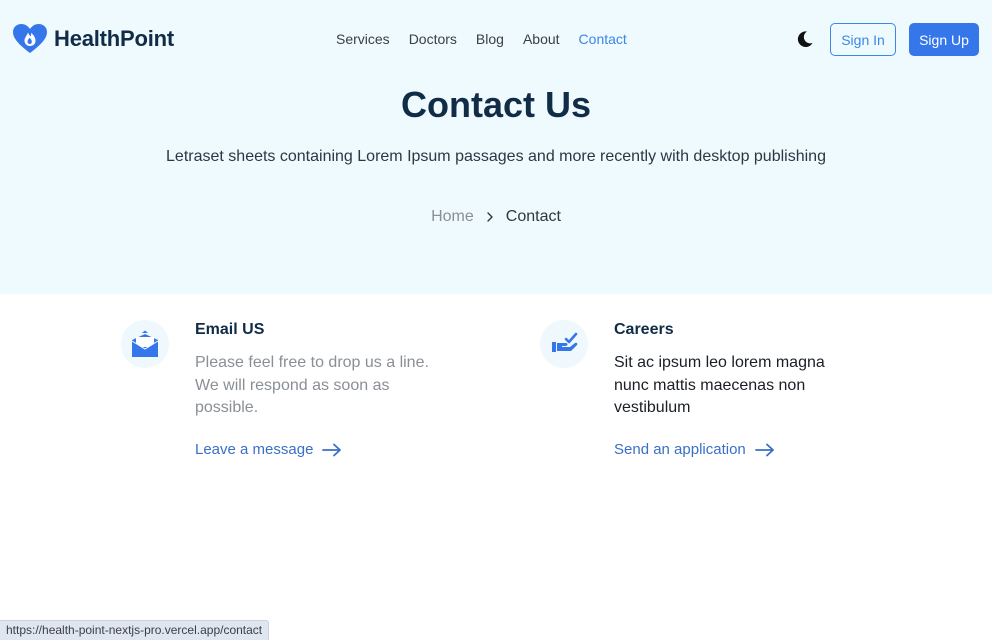 Image resolution: width=992 pixels, height=640 pixels. I want to click on nav-services: Services, so click(363, 39).